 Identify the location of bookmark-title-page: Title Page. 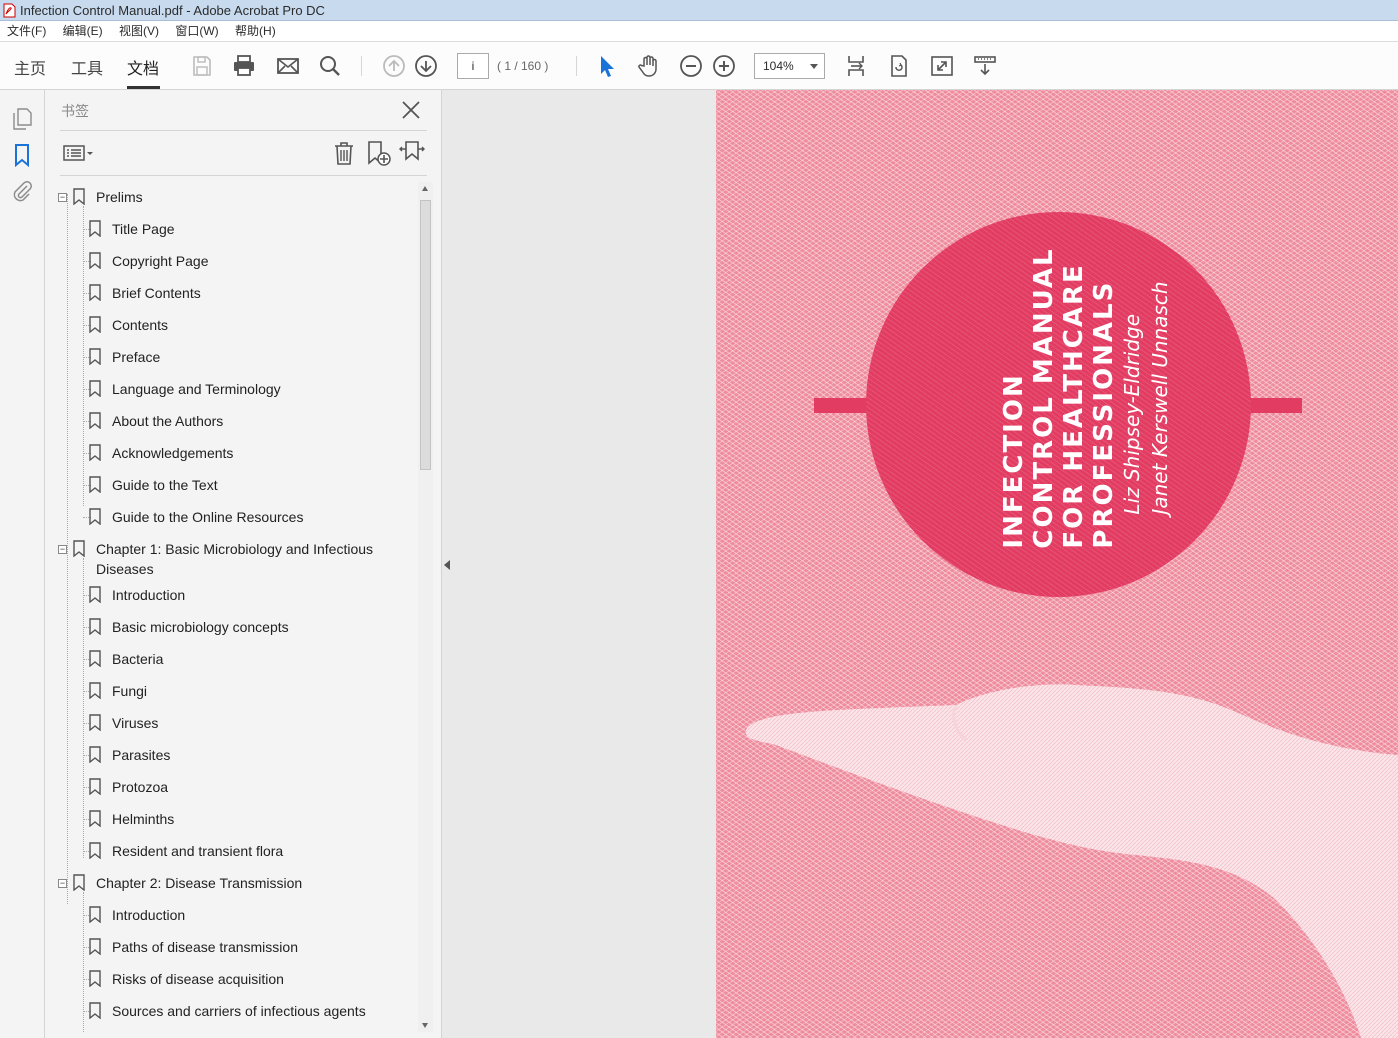
(235, 230).